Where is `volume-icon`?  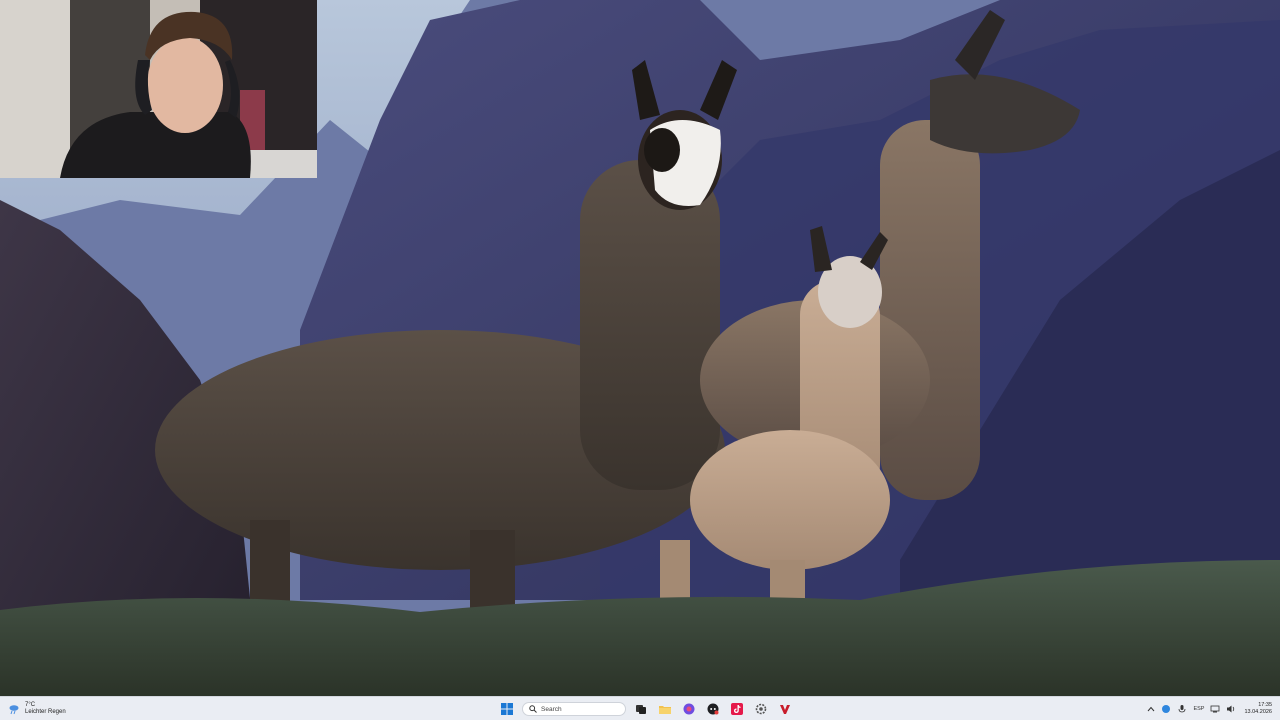 volume-icon is located at coordinates (1231, 709).